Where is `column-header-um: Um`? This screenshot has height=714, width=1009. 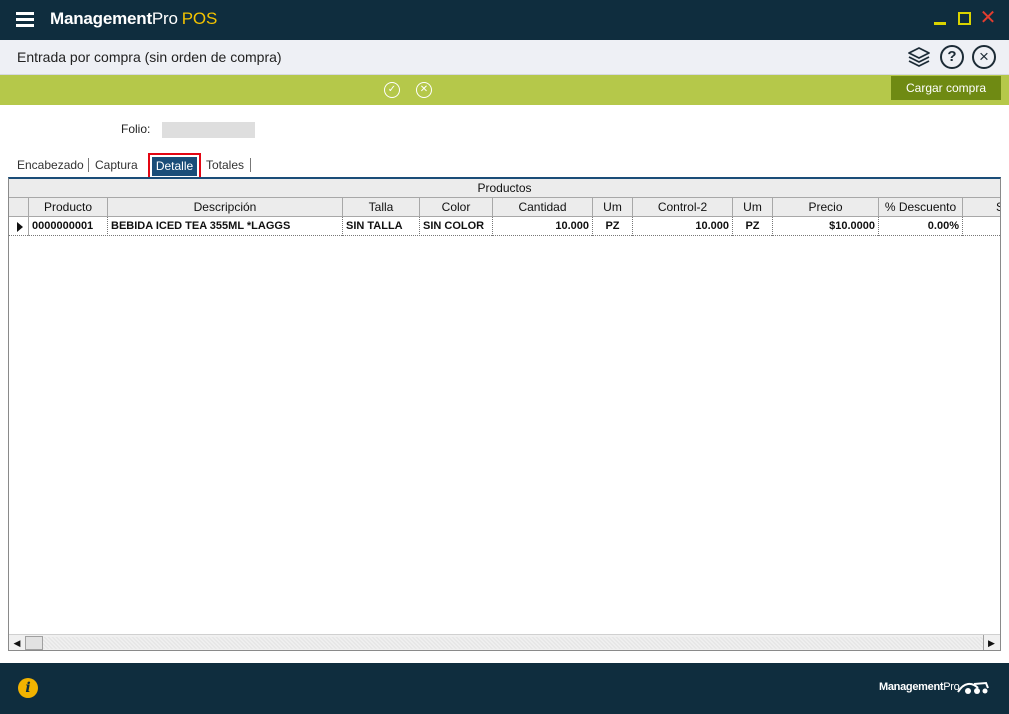 column-header-um: Um is located at coordinates (613, 207).